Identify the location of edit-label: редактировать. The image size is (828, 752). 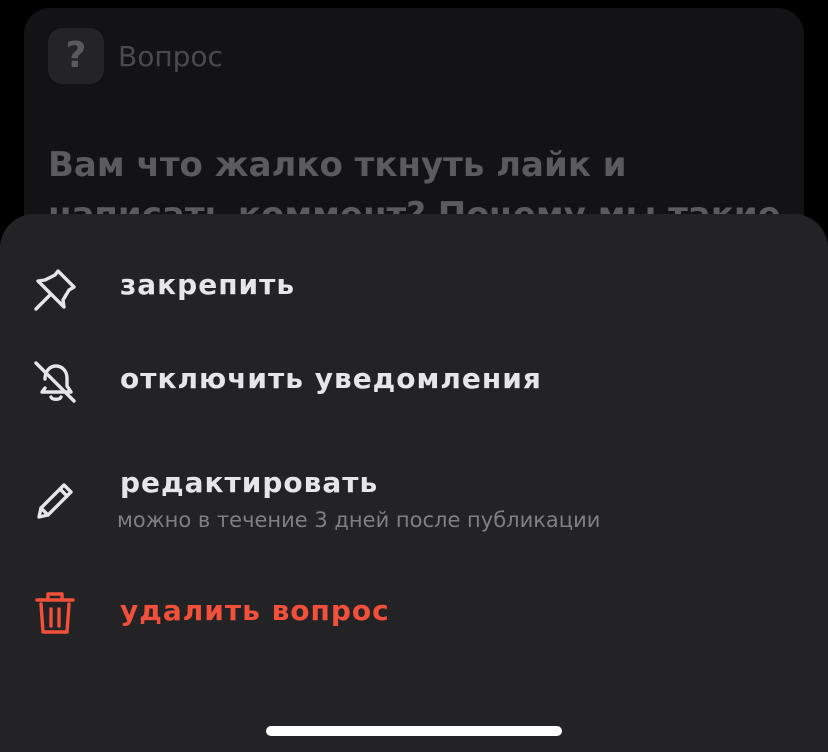
(249, 482).